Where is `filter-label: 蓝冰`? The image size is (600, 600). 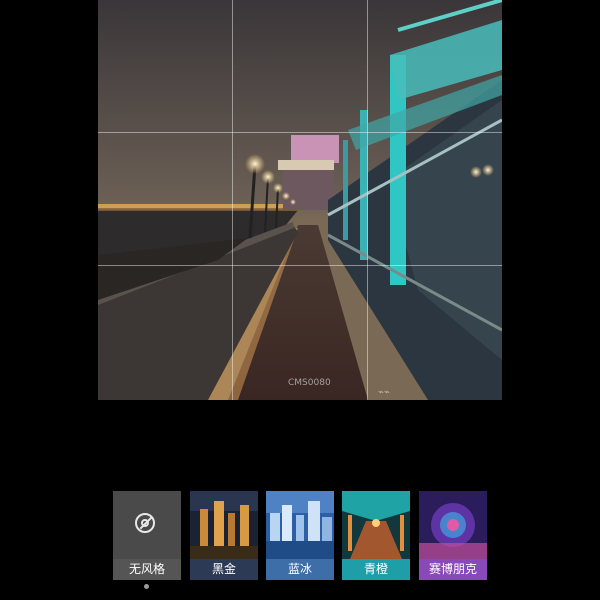 filter-label: 蓝冰 is located at coordinates (300, 569).